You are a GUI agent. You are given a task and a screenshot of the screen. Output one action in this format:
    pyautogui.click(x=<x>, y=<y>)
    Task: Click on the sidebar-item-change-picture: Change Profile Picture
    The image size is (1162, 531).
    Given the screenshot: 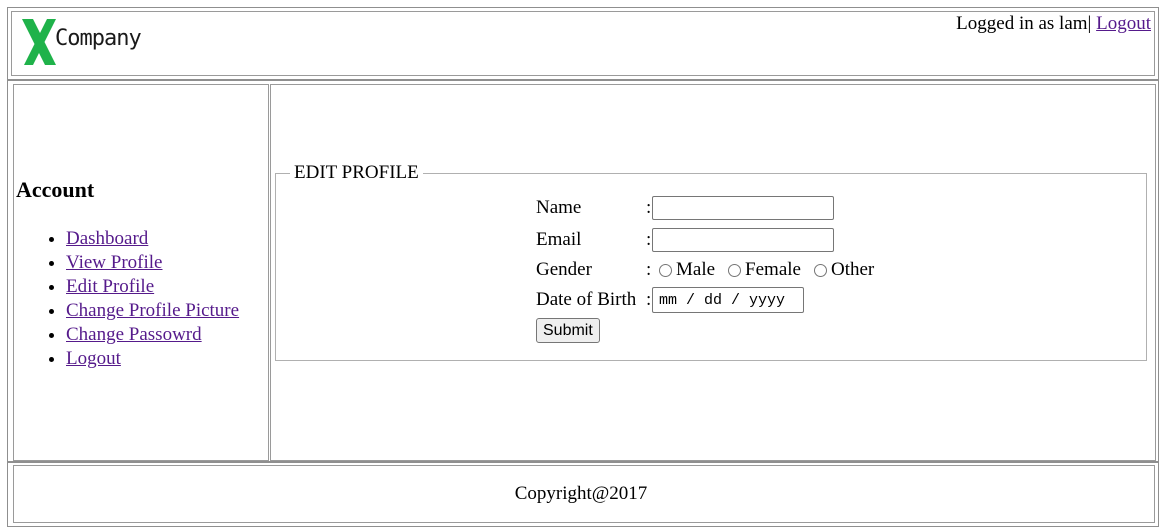 What is the action you would take?
    pyautogui.click(x=152, y=311)
    